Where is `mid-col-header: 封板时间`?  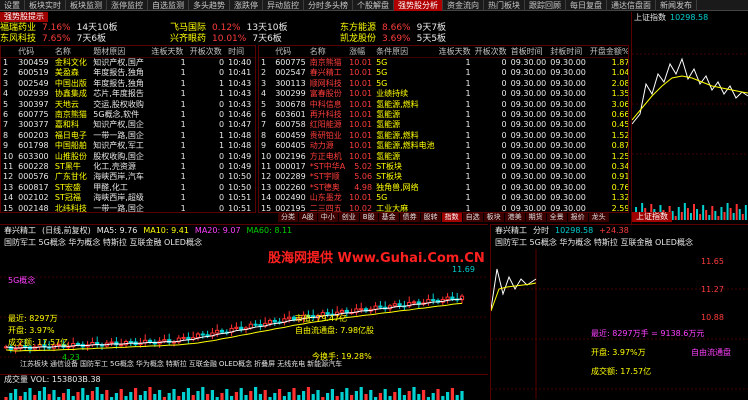 mid-col-header: 封板时间 is located at coordinates (568, 52).